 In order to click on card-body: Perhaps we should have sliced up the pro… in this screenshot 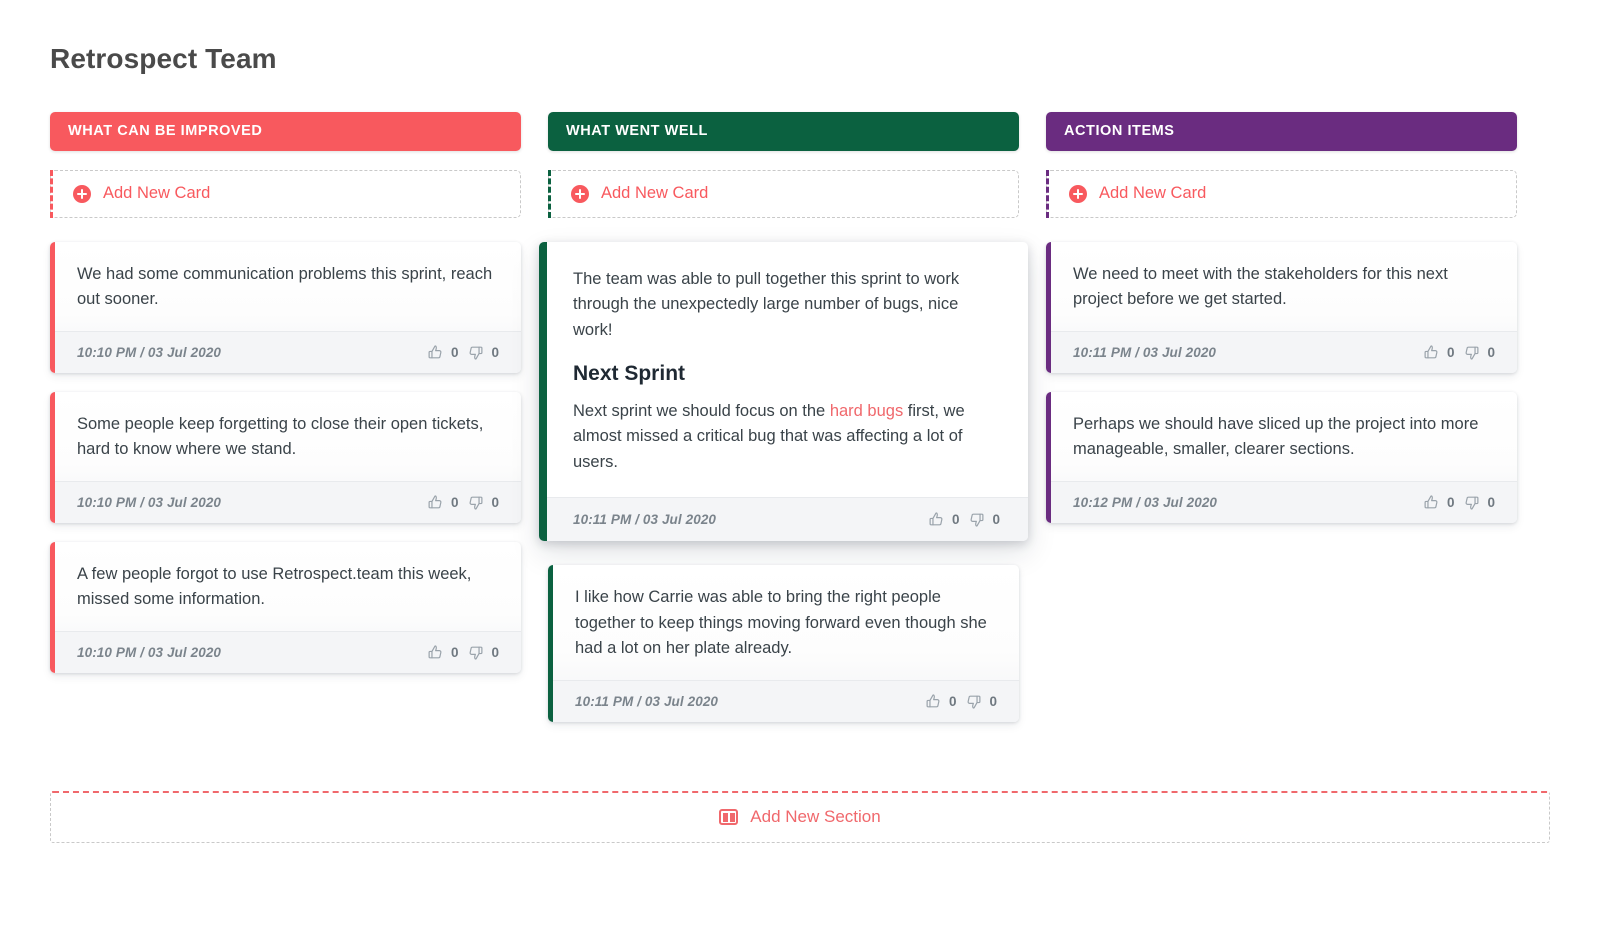, I will do `click(1281, 436)`.